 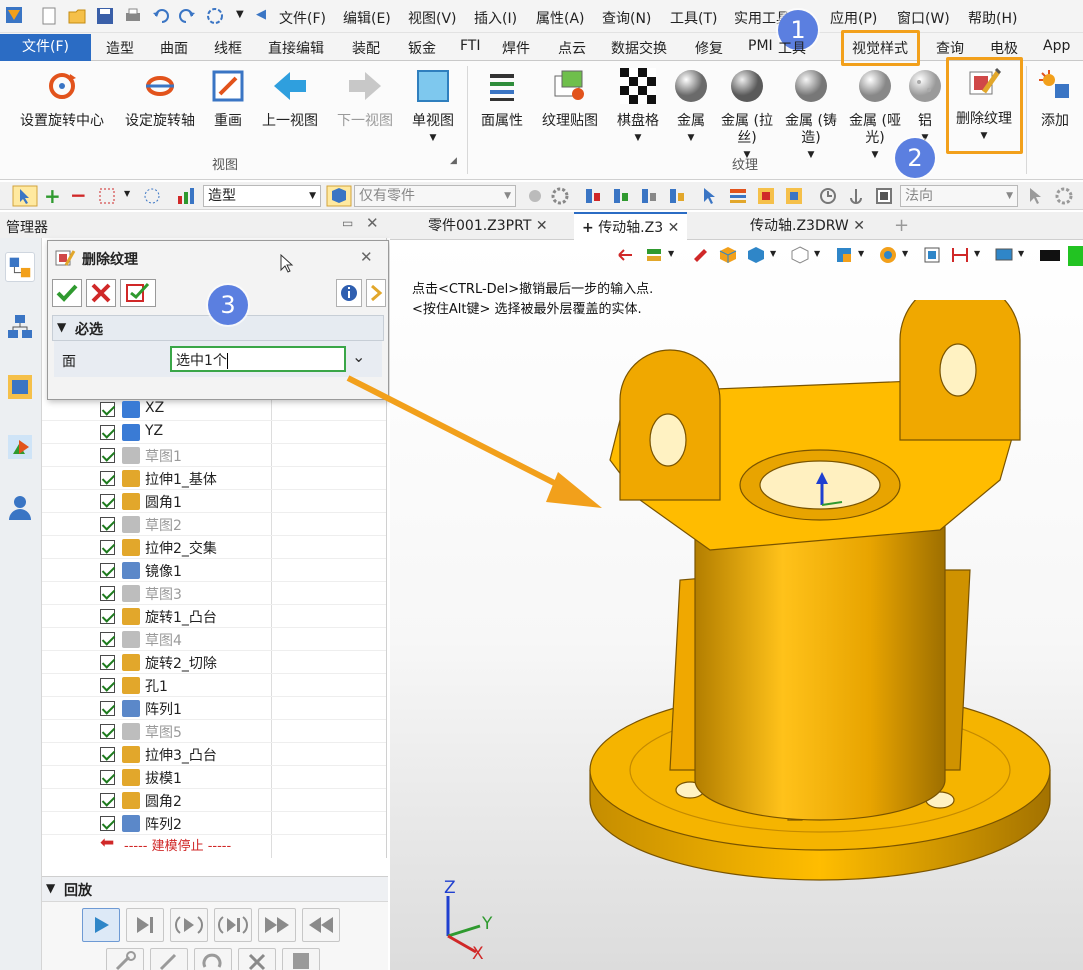 I want to click on refresh-icon, so click(x=215, y=16).